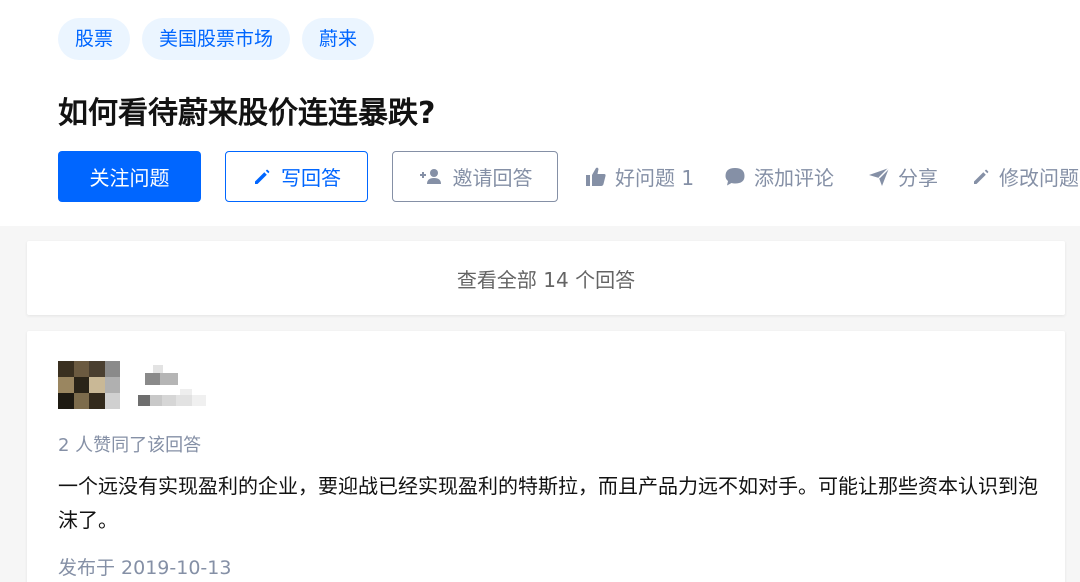 Image resolution: width=1080 pixels, height=582 pixels. I want to click on speech-bubble-icon, so click(735, 177).